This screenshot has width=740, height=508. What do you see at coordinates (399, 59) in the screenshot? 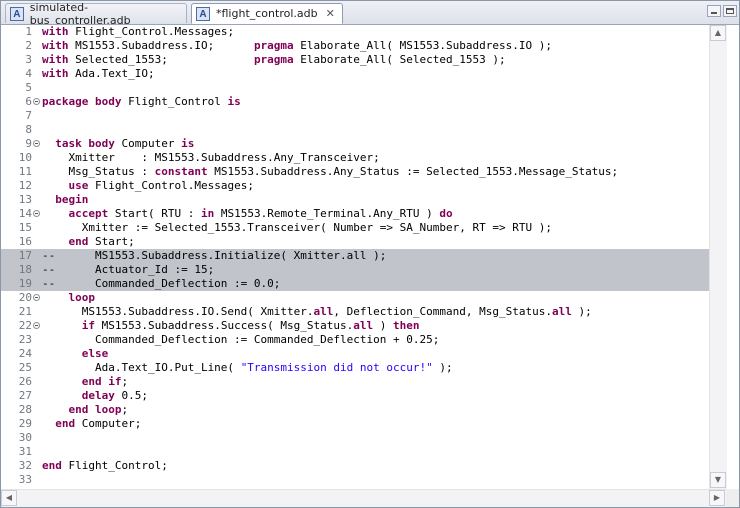
I see `text-token: Elaborate_All( Selected_1553 );` at bounding box center [399, 59].